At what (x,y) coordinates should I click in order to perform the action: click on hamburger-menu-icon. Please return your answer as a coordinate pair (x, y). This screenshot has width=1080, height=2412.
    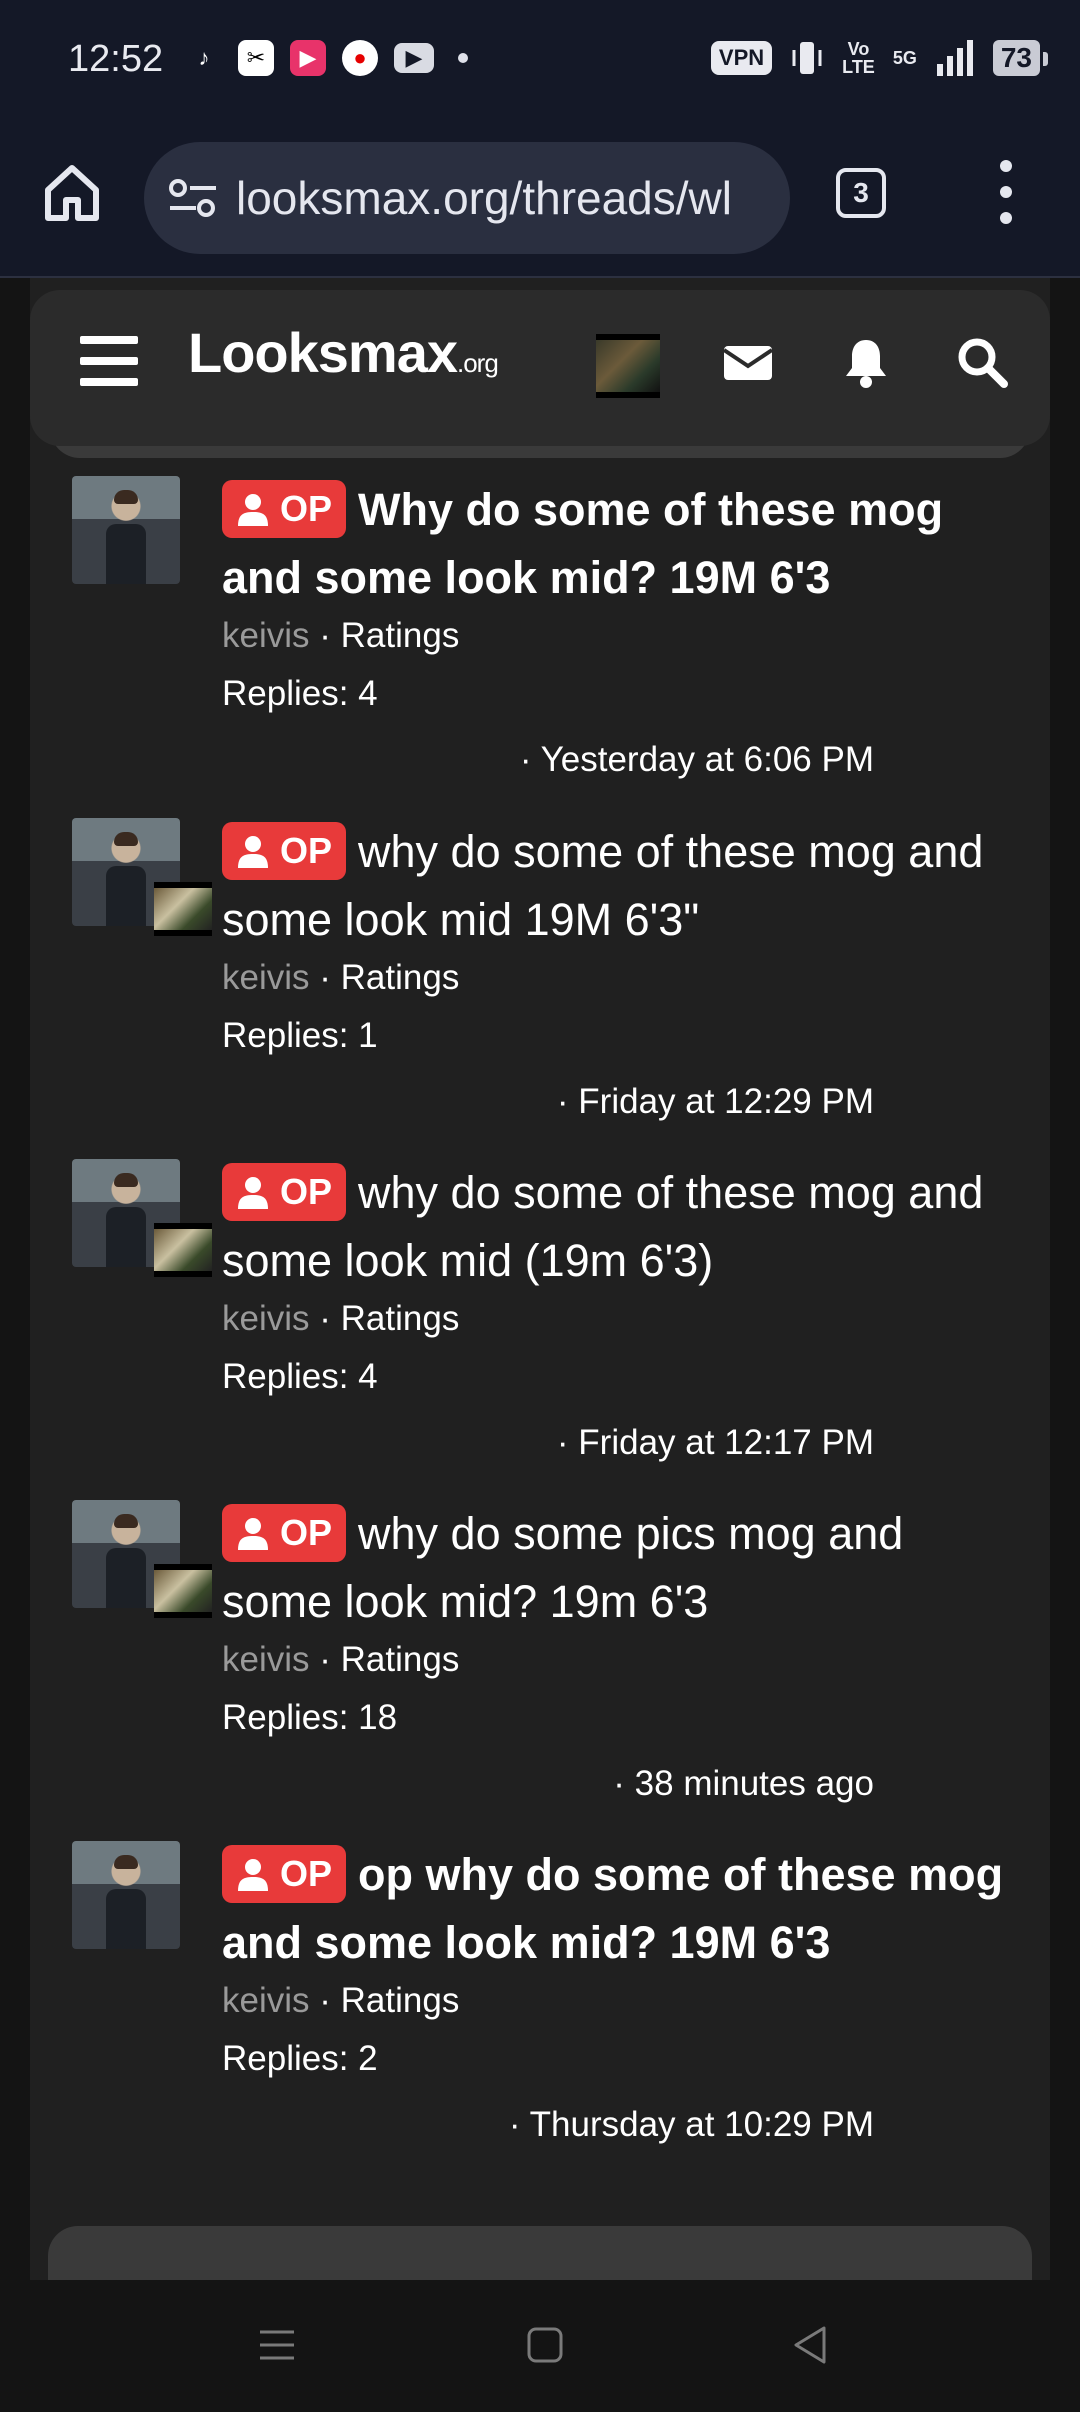
    Looking at the image, I should click on (109, 361).